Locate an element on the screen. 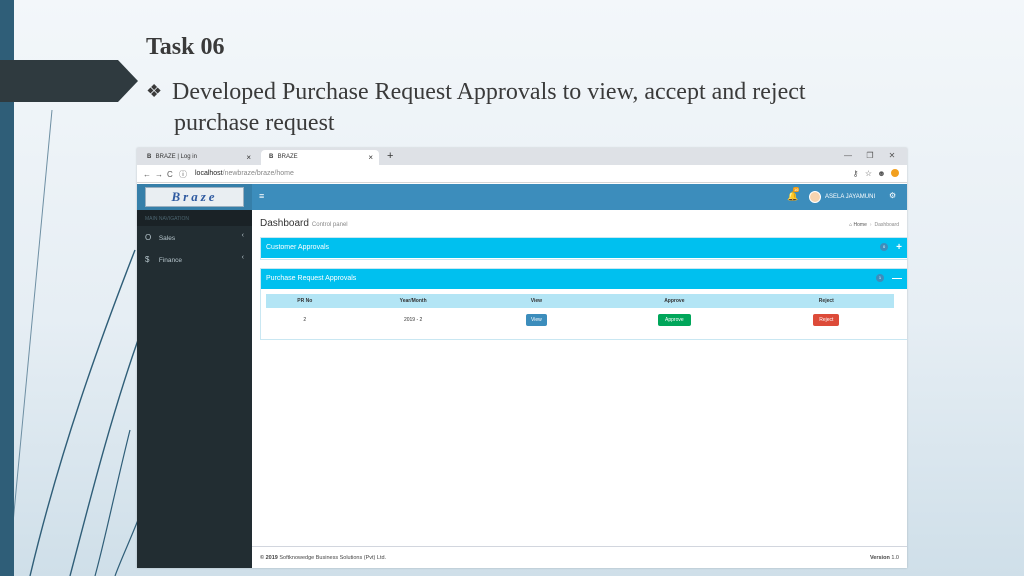  notification-badge: 16 is located at coordinates (796, 189).